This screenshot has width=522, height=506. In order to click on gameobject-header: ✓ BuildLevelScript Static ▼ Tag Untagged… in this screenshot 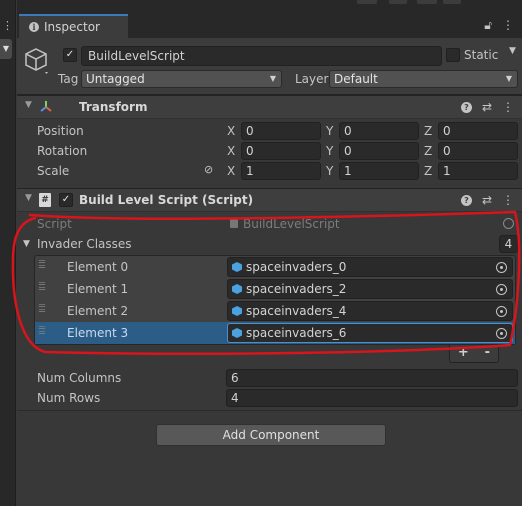, I will do `click(269, 66)`.